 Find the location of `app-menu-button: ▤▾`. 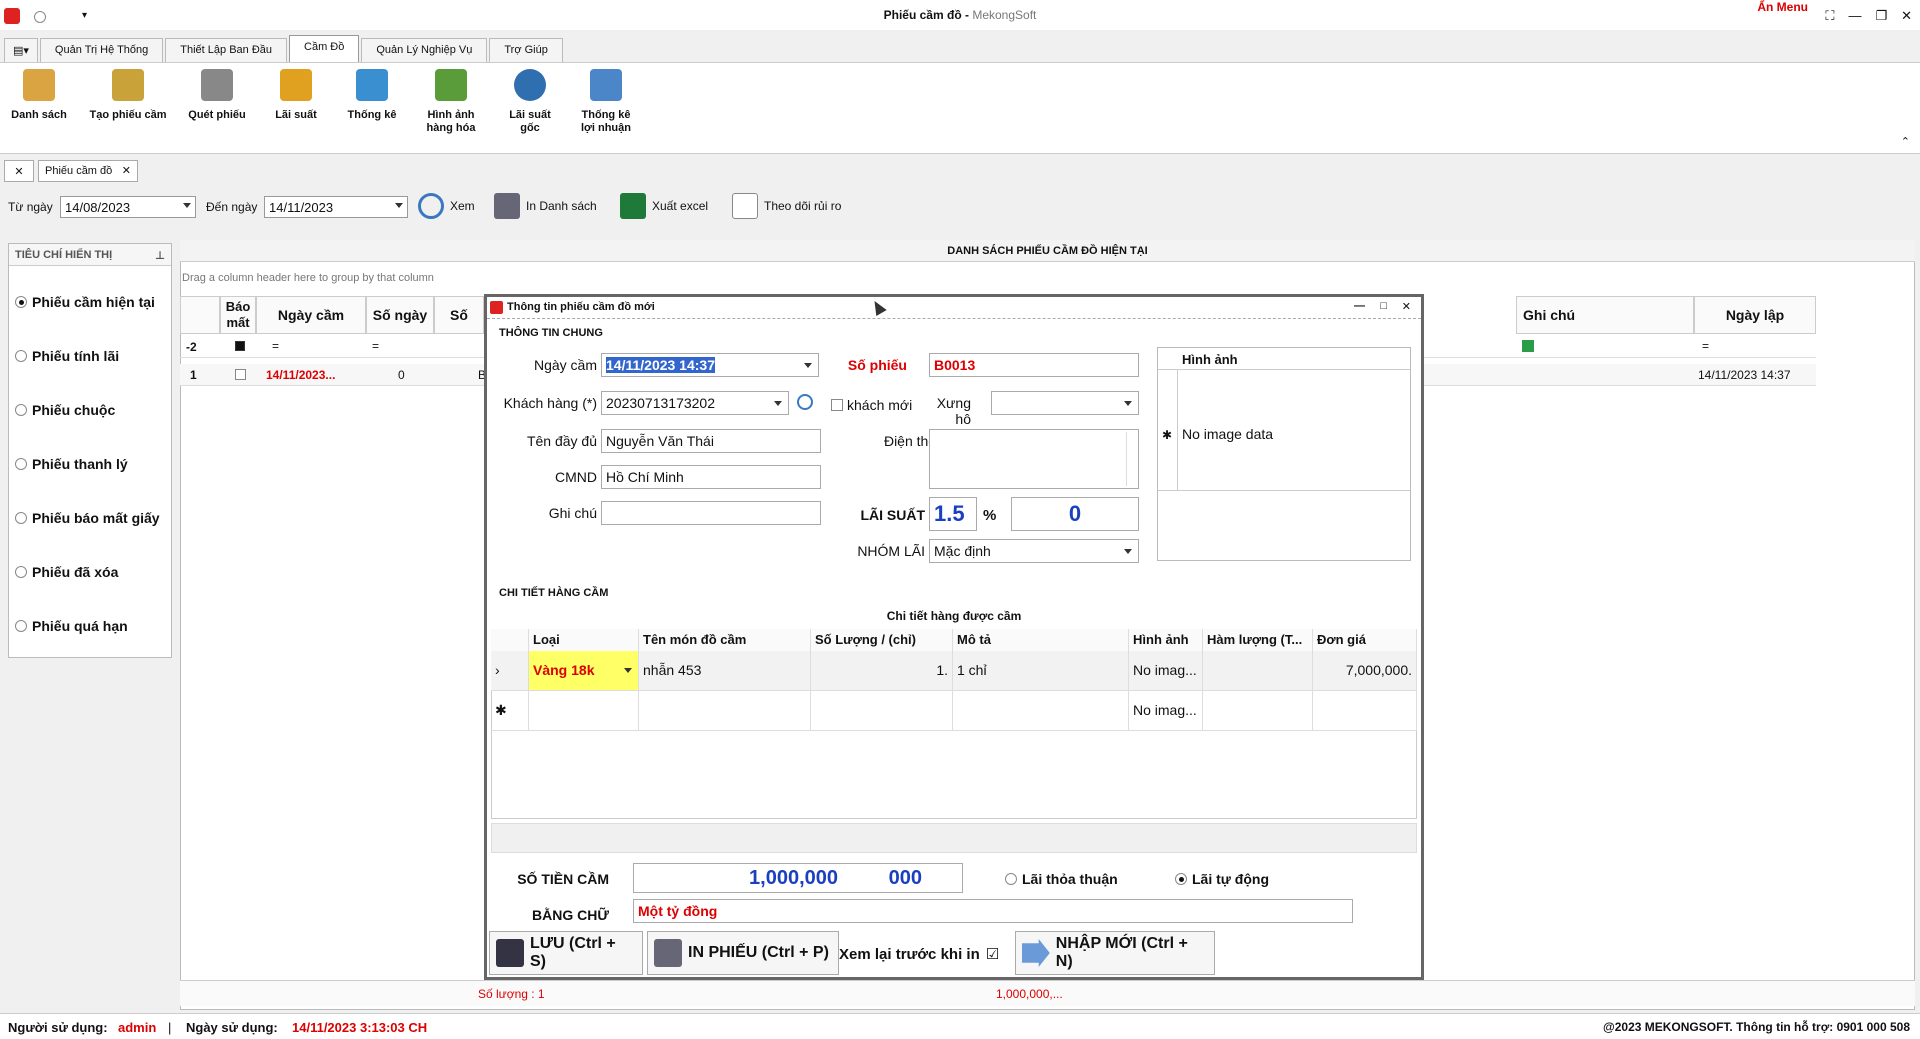

app-menu-button: ▤▾ is located at coordinates (21, 50).